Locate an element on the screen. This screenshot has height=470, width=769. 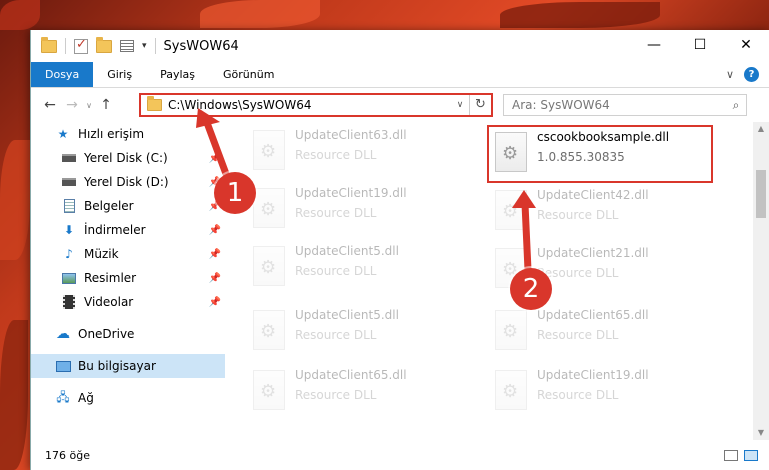
sidebar-item-label: Bu bilgisayar is located at coordinates (117, 366).